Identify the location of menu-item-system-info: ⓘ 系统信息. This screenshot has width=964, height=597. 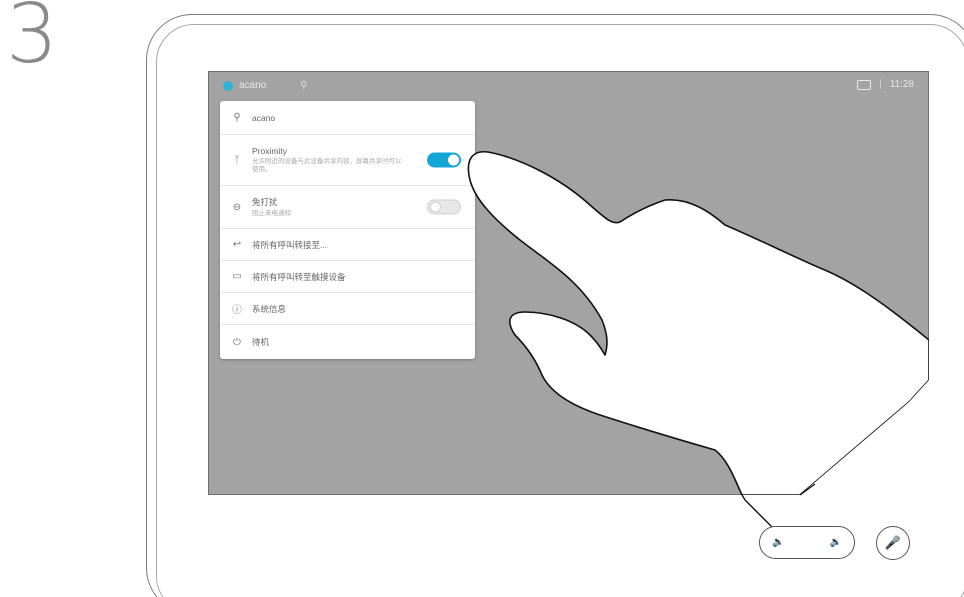
(347, 309).